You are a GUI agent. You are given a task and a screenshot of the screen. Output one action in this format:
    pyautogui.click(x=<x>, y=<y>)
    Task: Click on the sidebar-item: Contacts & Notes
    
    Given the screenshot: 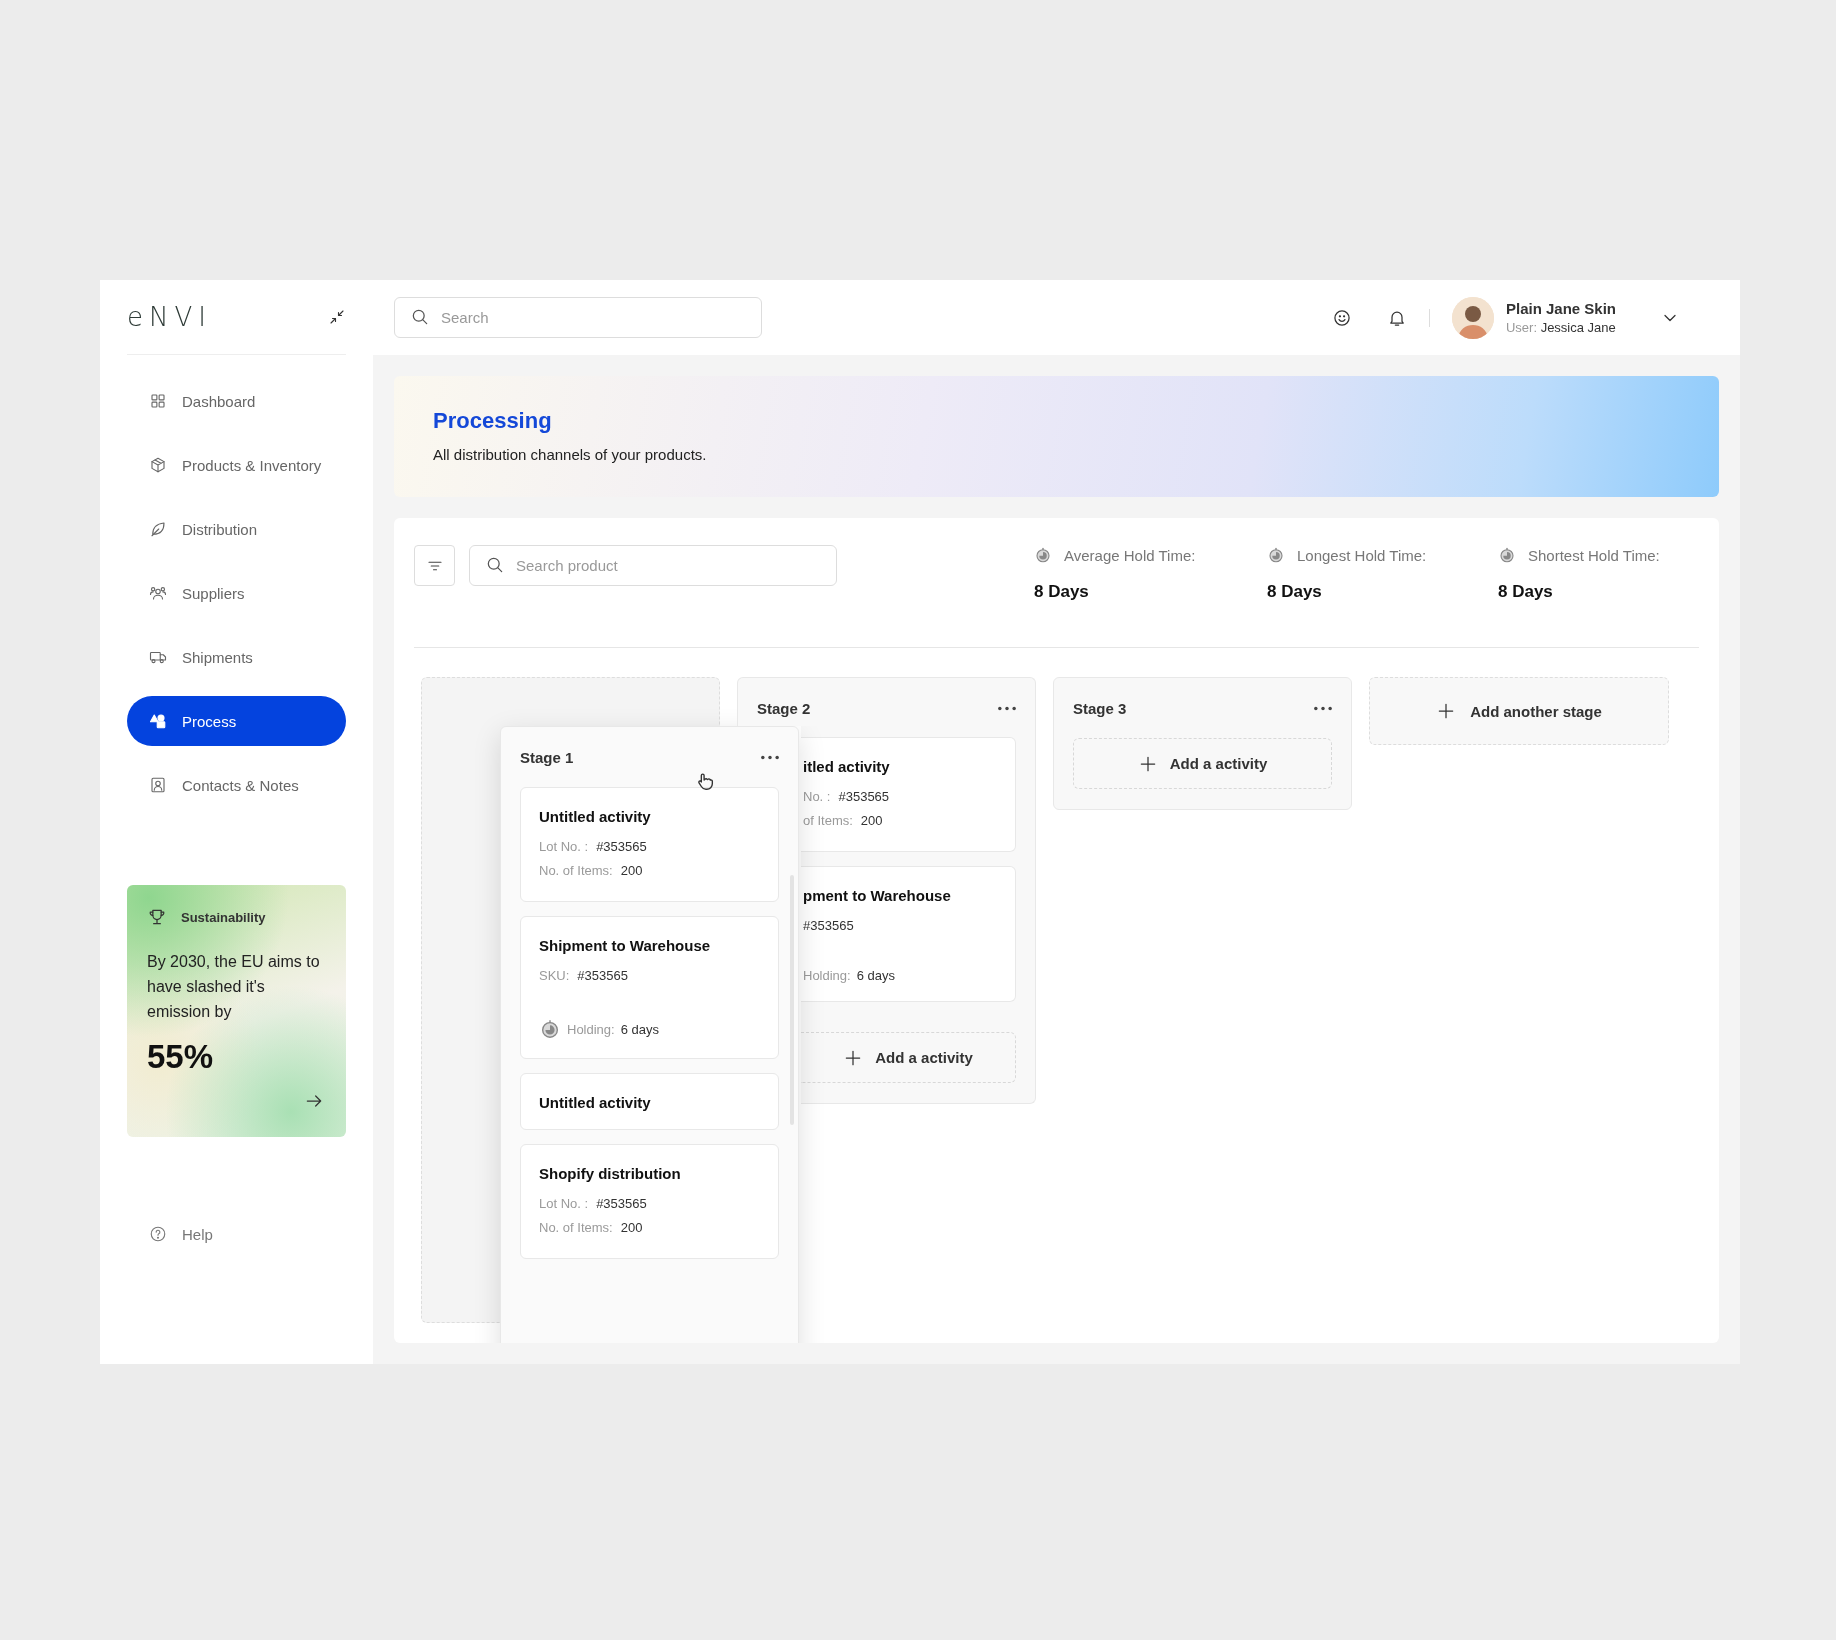 What is the action you would take?
    pyautogui.click(x=236, y=785)
    